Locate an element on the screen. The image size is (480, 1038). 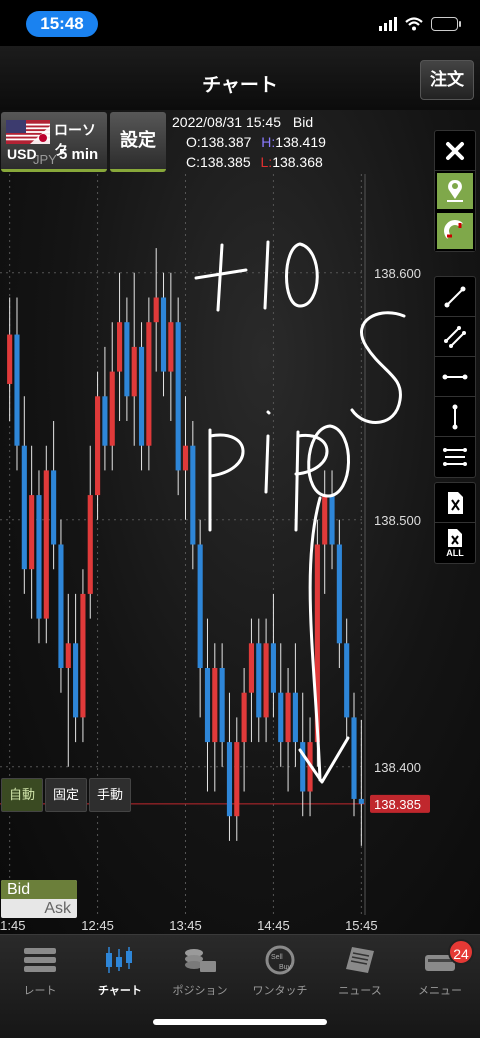
delete-all-label: ALL is located at coordinates (455, 553).